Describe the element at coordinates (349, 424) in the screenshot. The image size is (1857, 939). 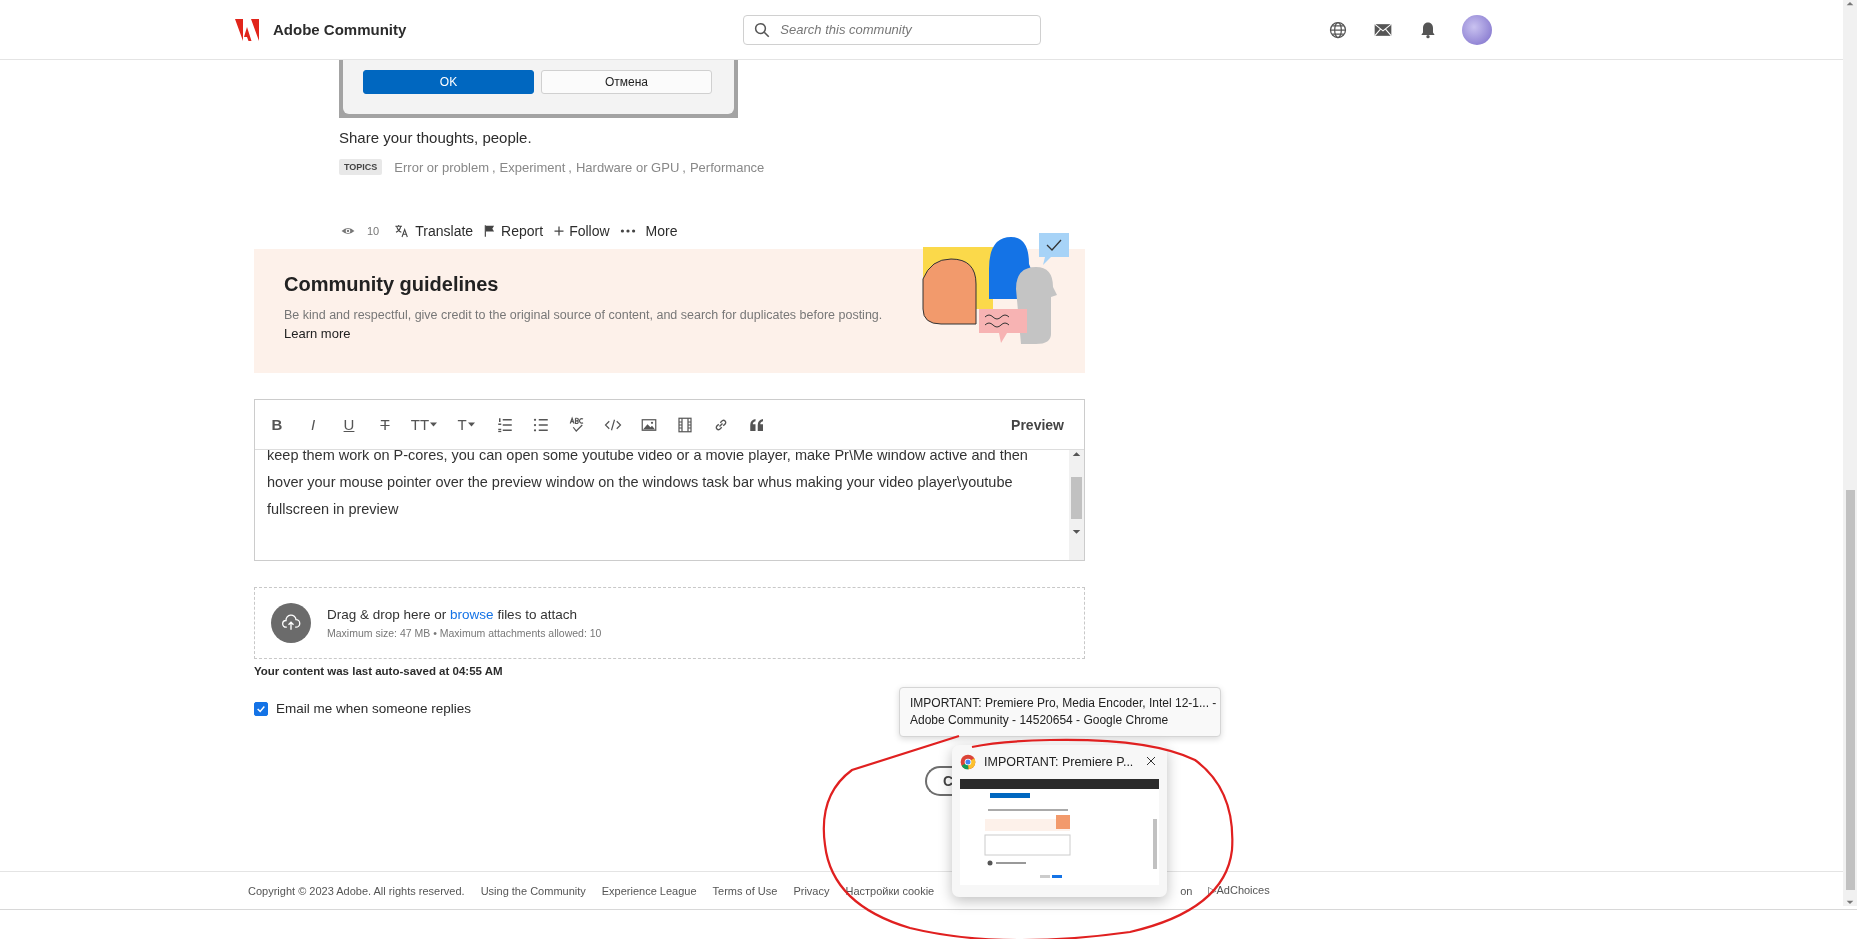
I see `underline-button: U` at that location.